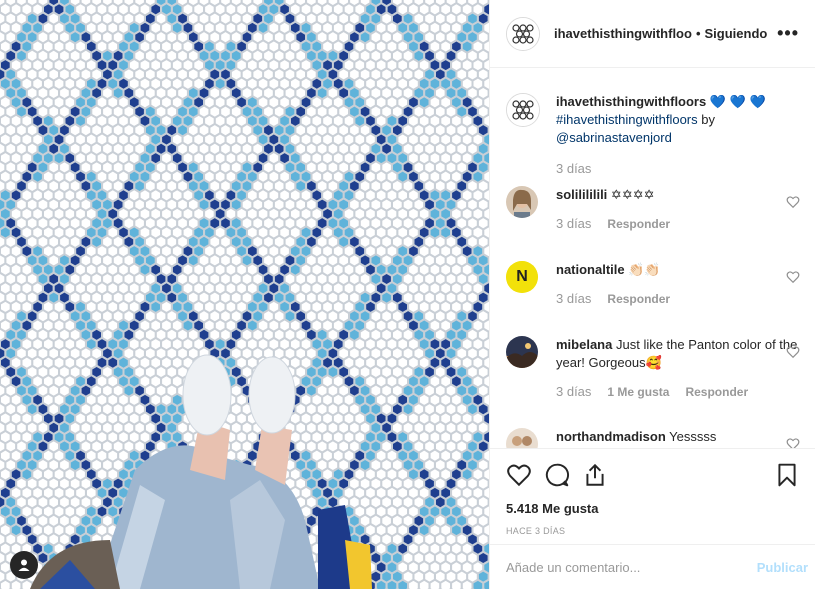 Image resolution: width=815 pixels, height=589 pixels. Describe the element at coordinates (678, 391) in the screenshot. I see `comment-meta: 3 días 1 Me gusta Responder` at that location.